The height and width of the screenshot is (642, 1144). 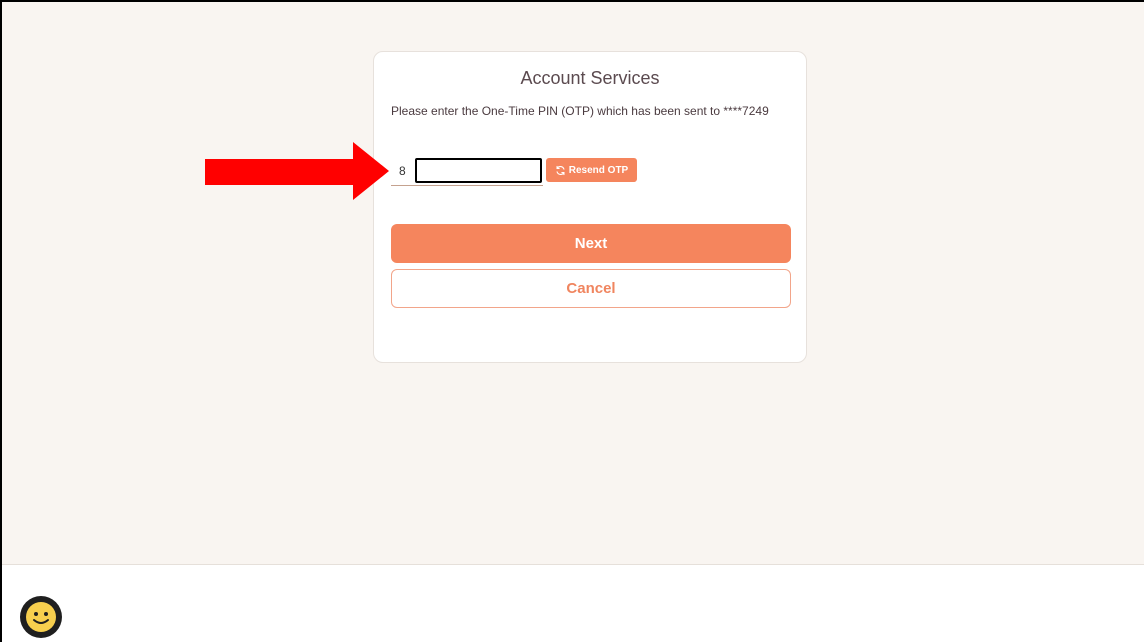 What do you see at coordinates (297, 171) in the screenshot?
I see `red-arrow-icon` at bounding box center [297, 171].